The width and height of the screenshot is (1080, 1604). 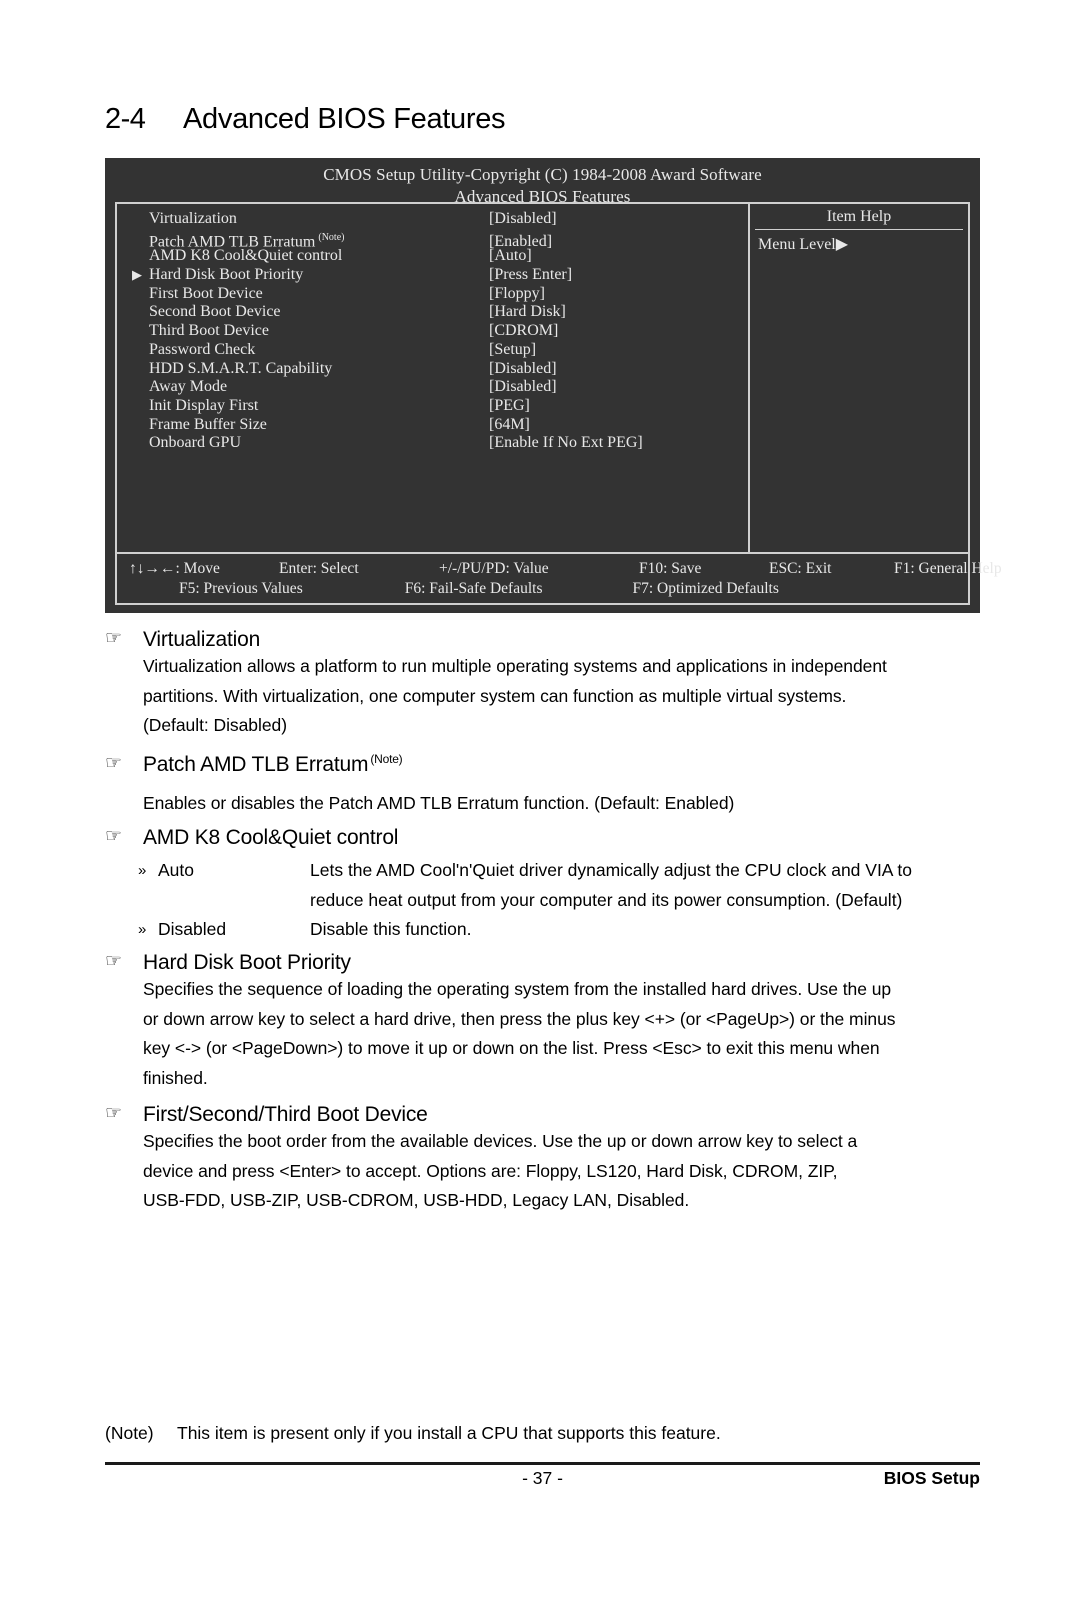 I want to click on bios-menu-item: Init Display First [PEG], so click(x=432, y=406).